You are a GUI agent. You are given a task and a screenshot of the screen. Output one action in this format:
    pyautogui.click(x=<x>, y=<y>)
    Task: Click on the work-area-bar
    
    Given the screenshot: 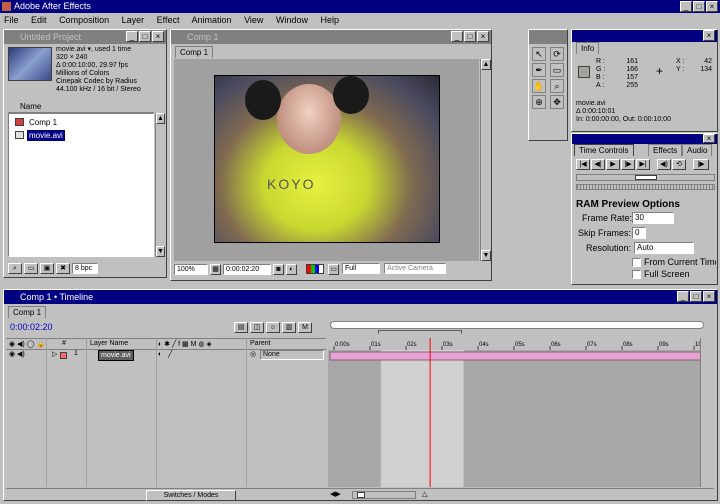 What is the action you would take?
    pyautogui.click(x=420, y=332)
    